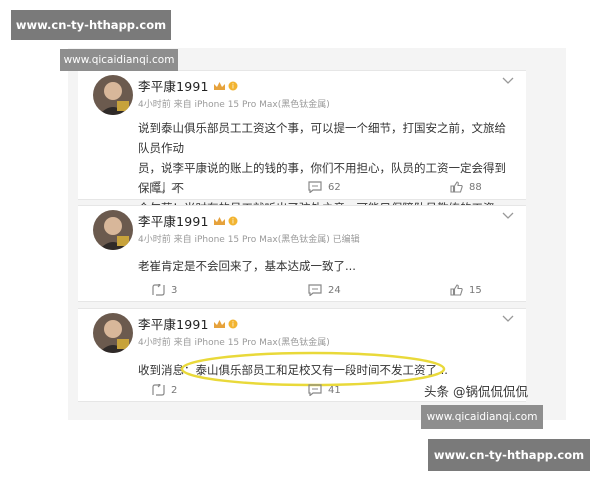  I want to click on comment-button: 24, so click(324, 290).